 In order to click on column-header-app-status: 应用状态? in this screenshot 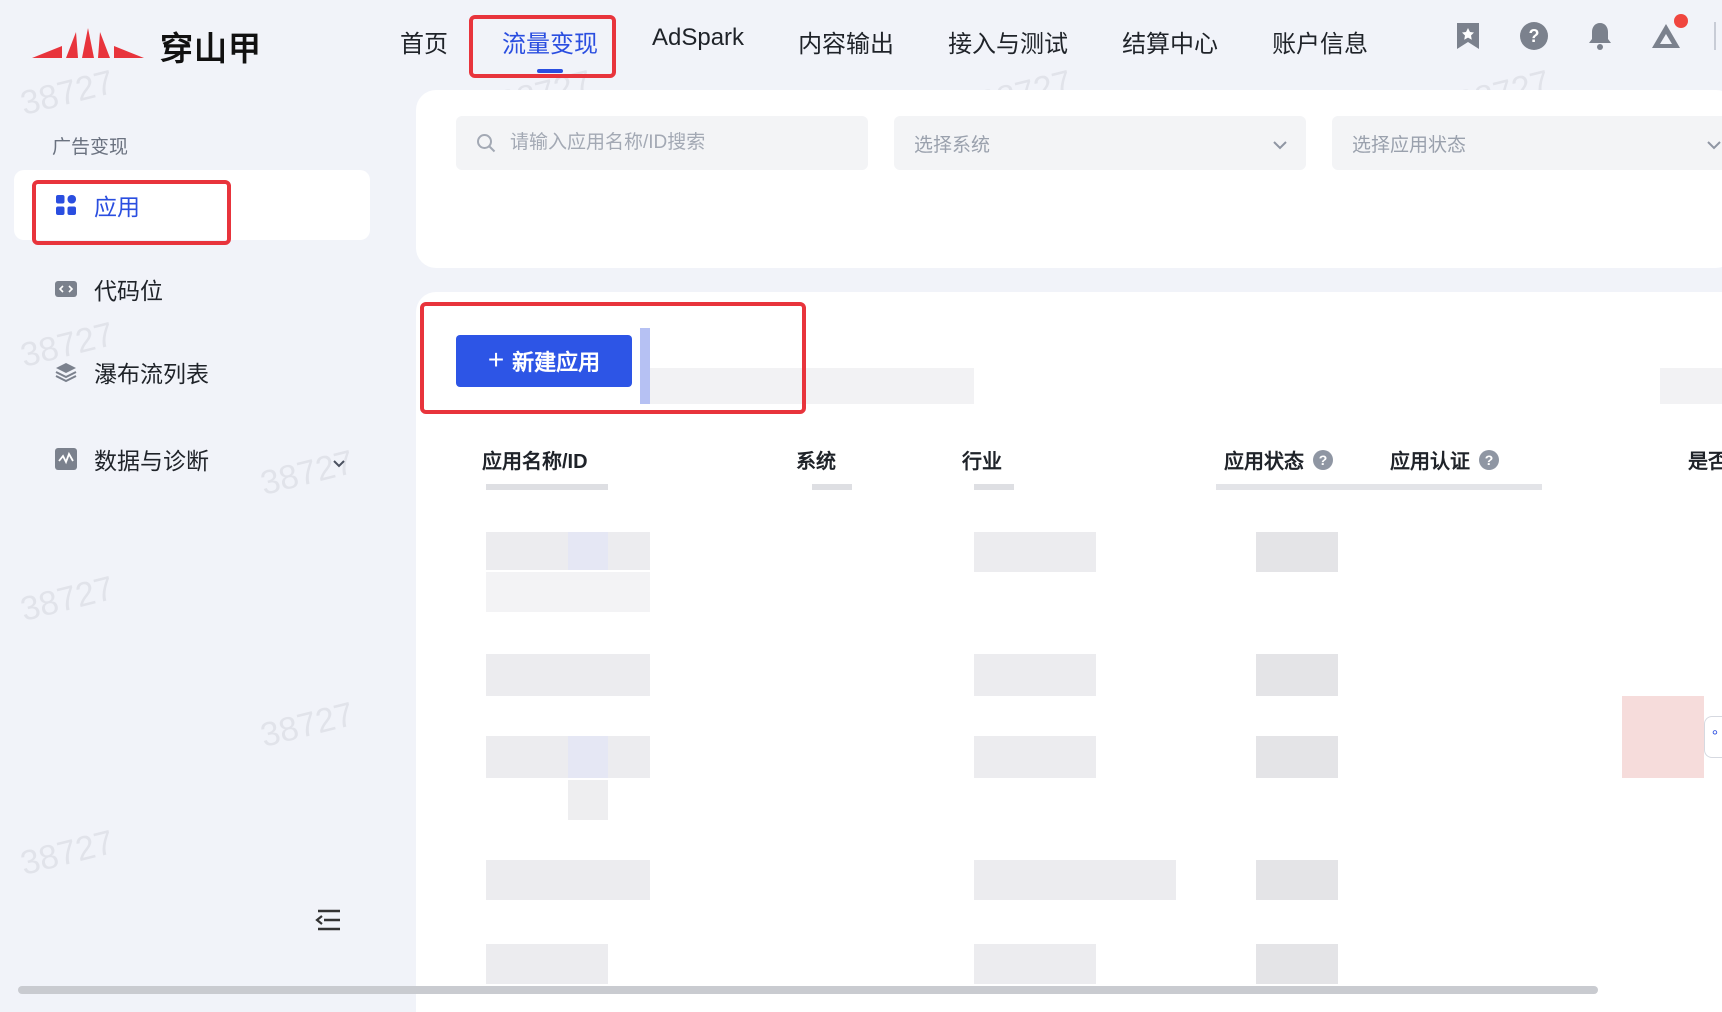, I will do `click(1278, 459)`.